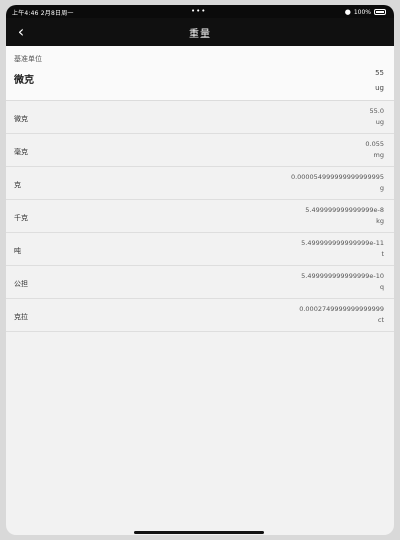  Describe the element at coordinates (341, 309) in the screenshot. I see `unit-value: 0.0002749999999999999` at that location.